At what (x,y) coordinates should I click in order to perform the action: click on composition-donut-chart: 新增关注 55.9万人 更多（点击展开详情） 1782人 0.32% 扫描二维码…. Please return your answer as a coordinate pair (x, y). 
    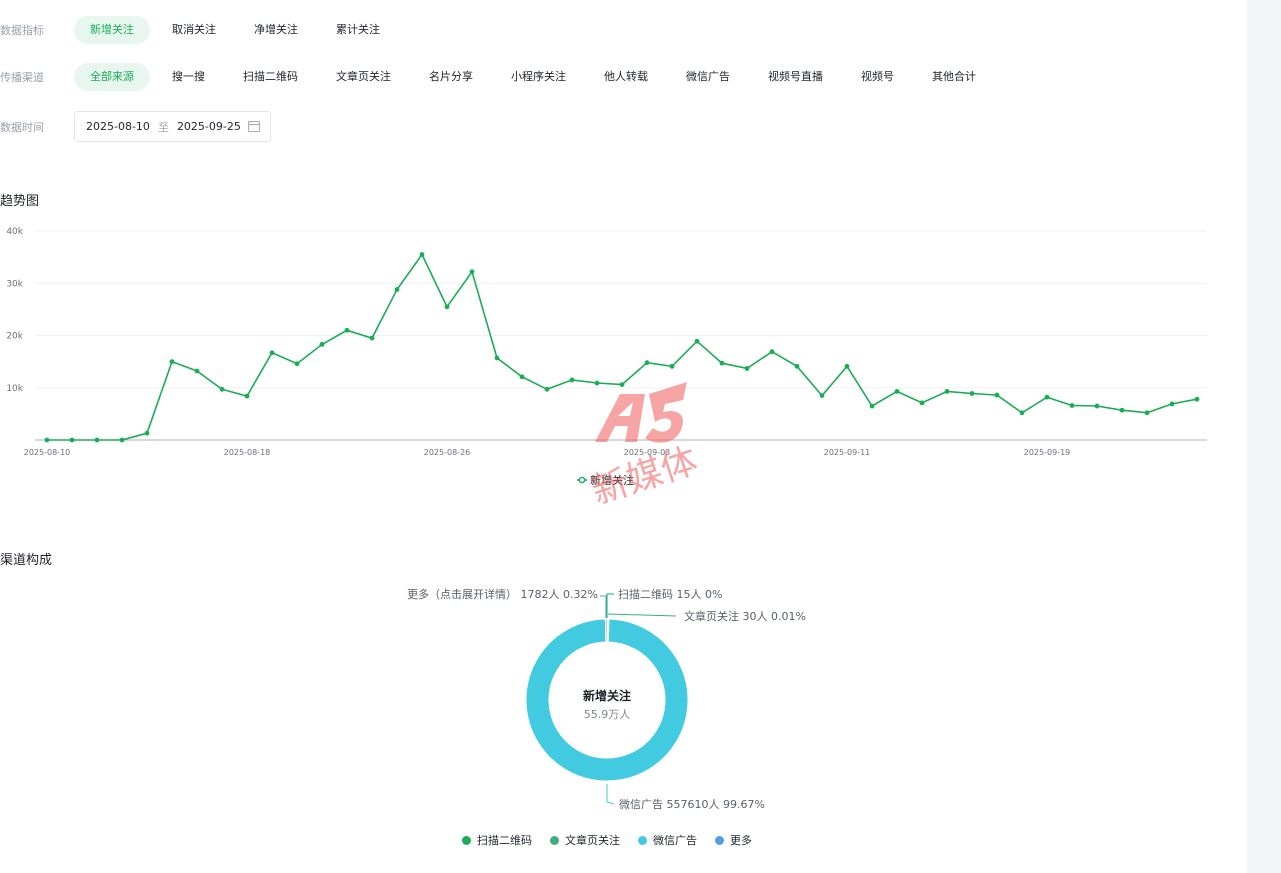
    Looking at the image, I should click on (606, 699).